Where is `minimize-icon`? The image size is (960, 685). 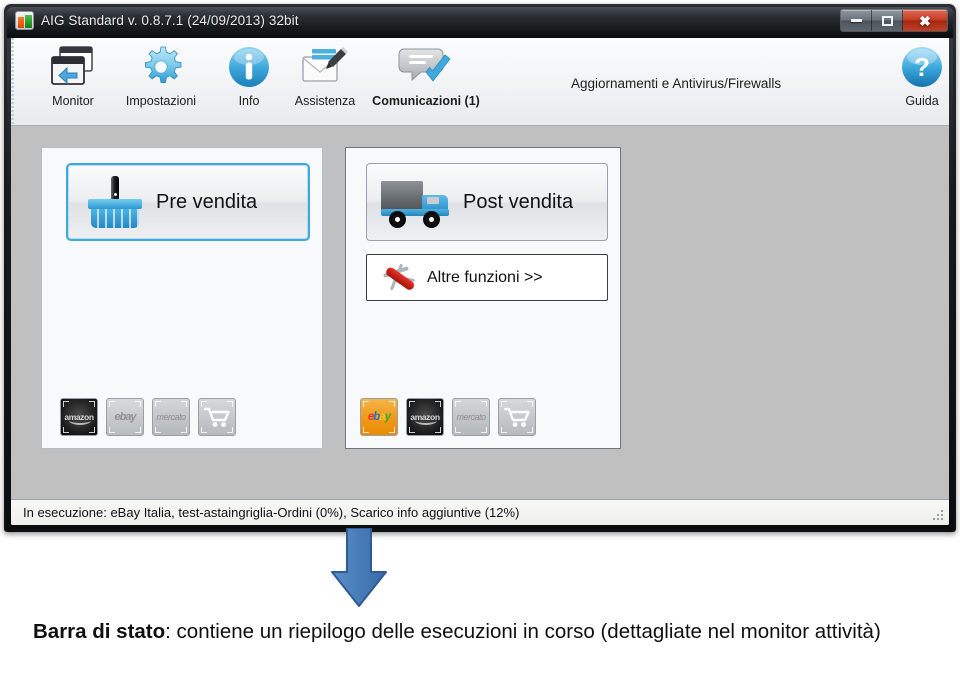
minimize-icon is located at coordinates (856, 20).